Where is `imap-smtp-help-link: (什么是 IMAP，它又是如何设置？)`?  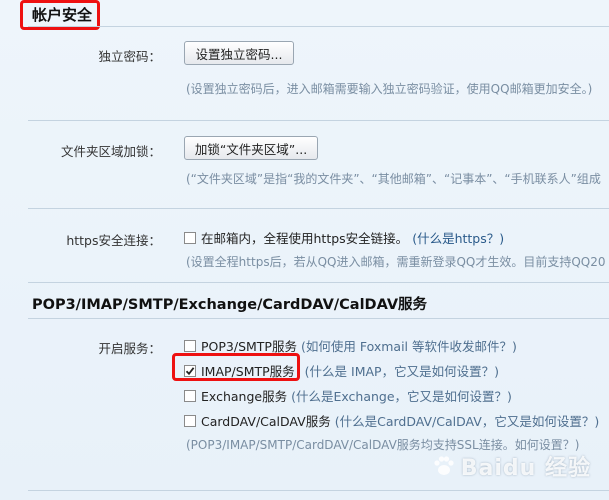
imap-smtp-help-link: (什么是 IMAP，它又是如何设置？) is located at coordinates (402, 370).